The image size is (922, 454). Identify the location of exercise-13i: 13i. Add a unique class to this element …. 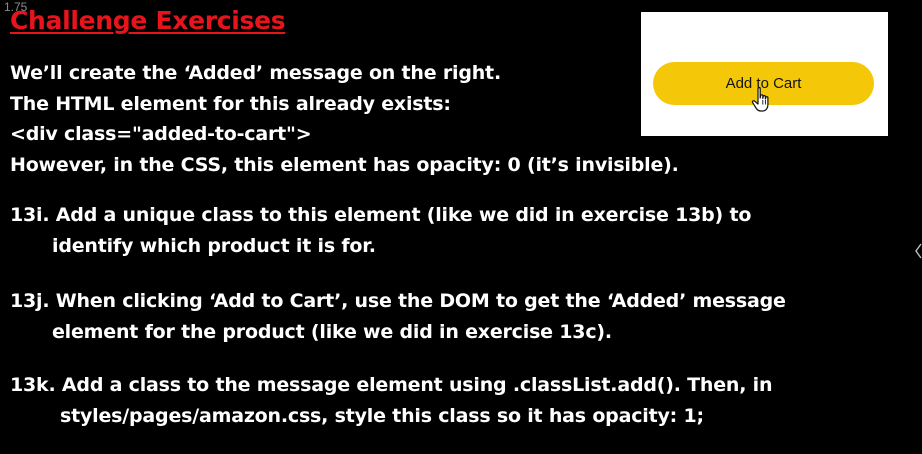
(380, 231).